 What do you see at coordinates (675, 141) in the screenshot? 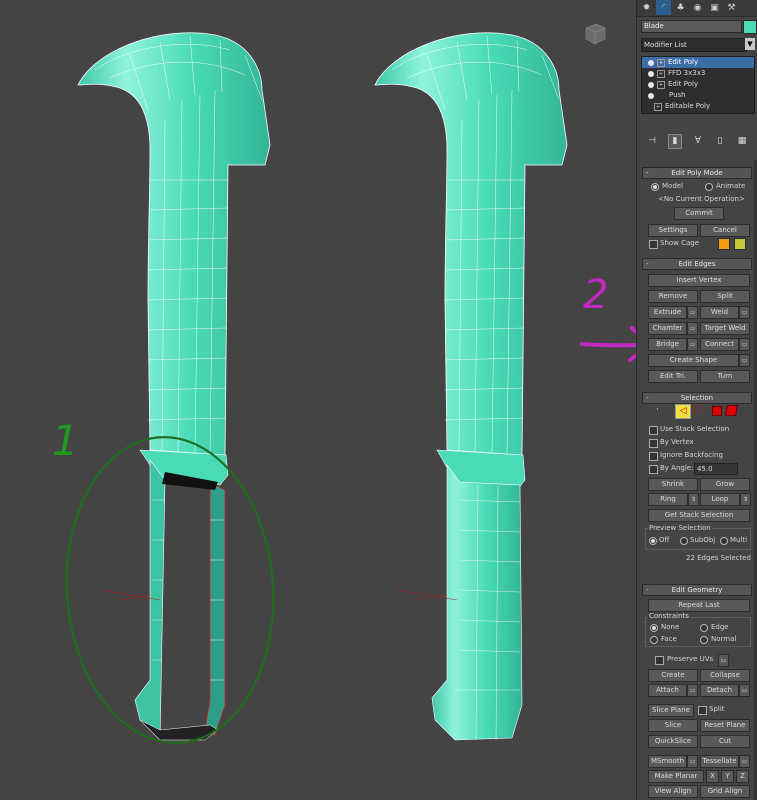
I see `show-end-result-icon: ▮` at bounding box center [675, 141].